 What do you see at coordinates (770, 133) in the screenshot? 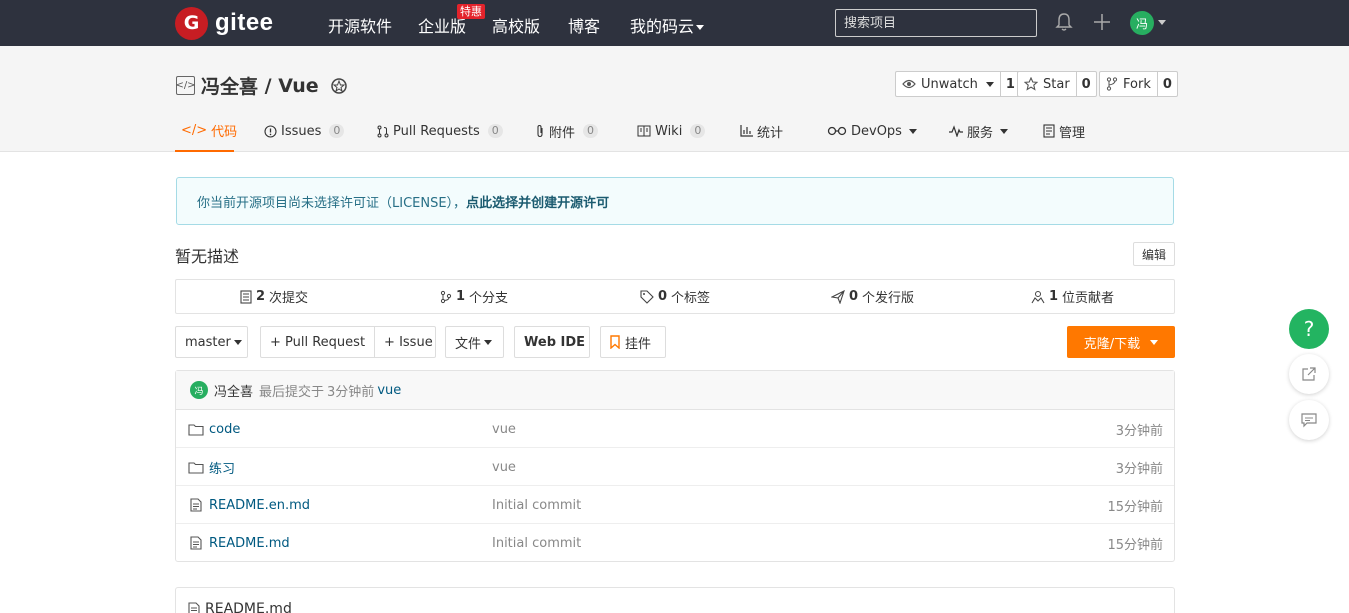
I see `tab-stats-label: 统计` at bounding box center [770, 133].